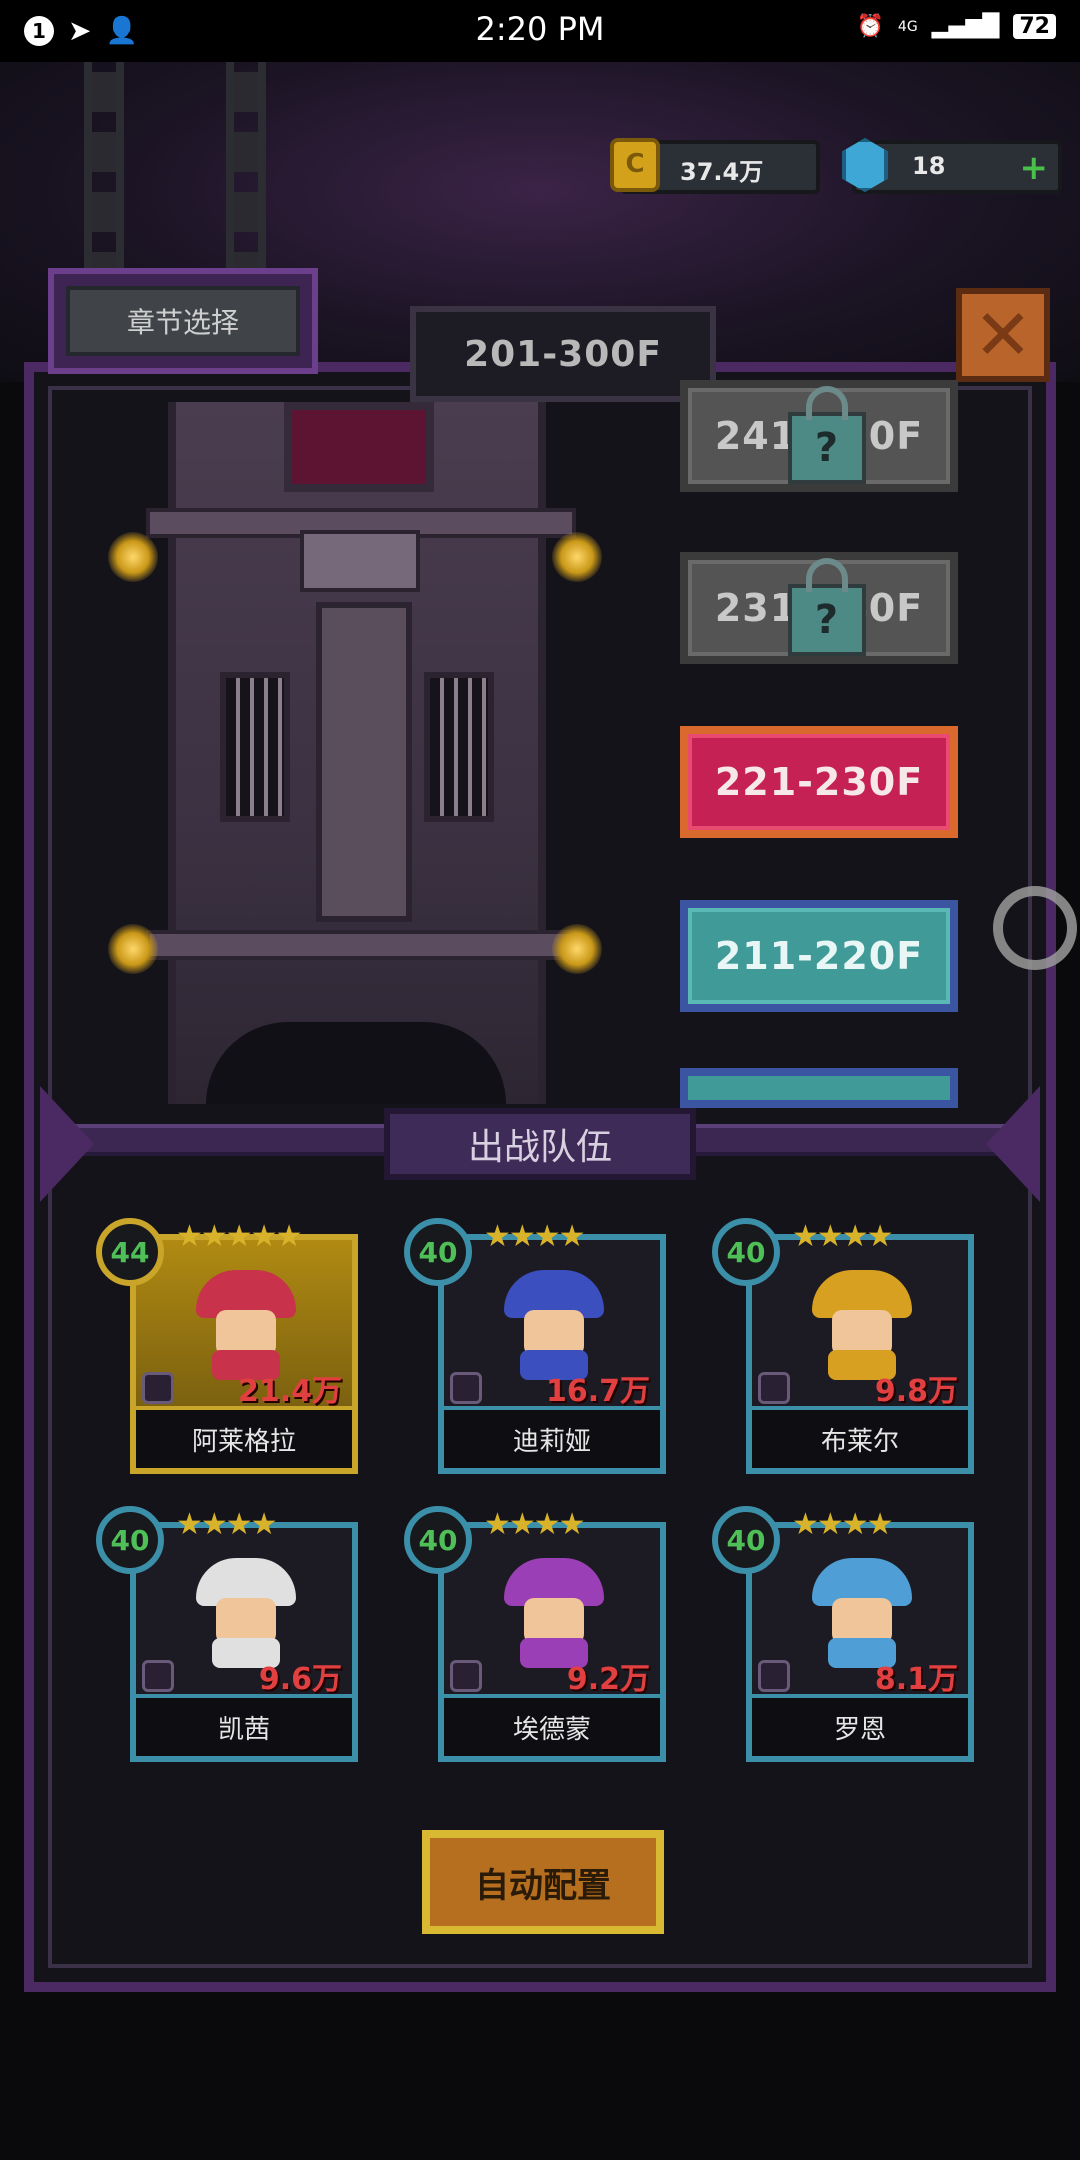 This screenshot has height=2160, width=1080. Describe the element at coordinates (552, 1725) in the screenshot. I see `hero-name: 埃德蒙` at that location.